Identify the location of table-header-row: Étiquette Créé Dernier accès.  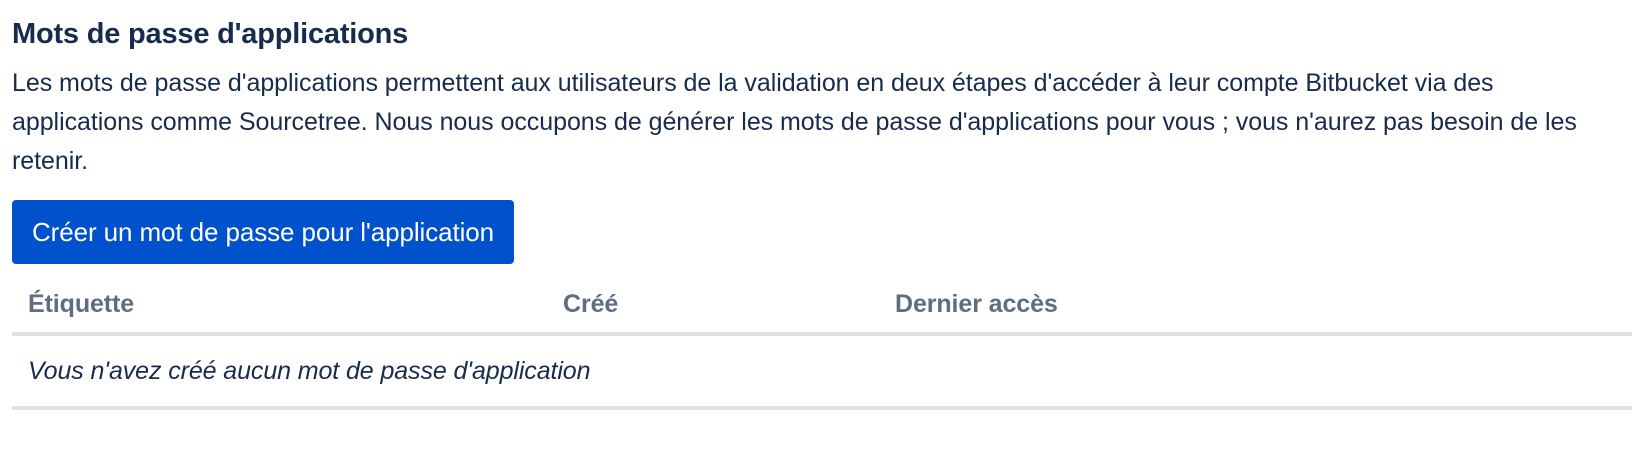
(822, 306).